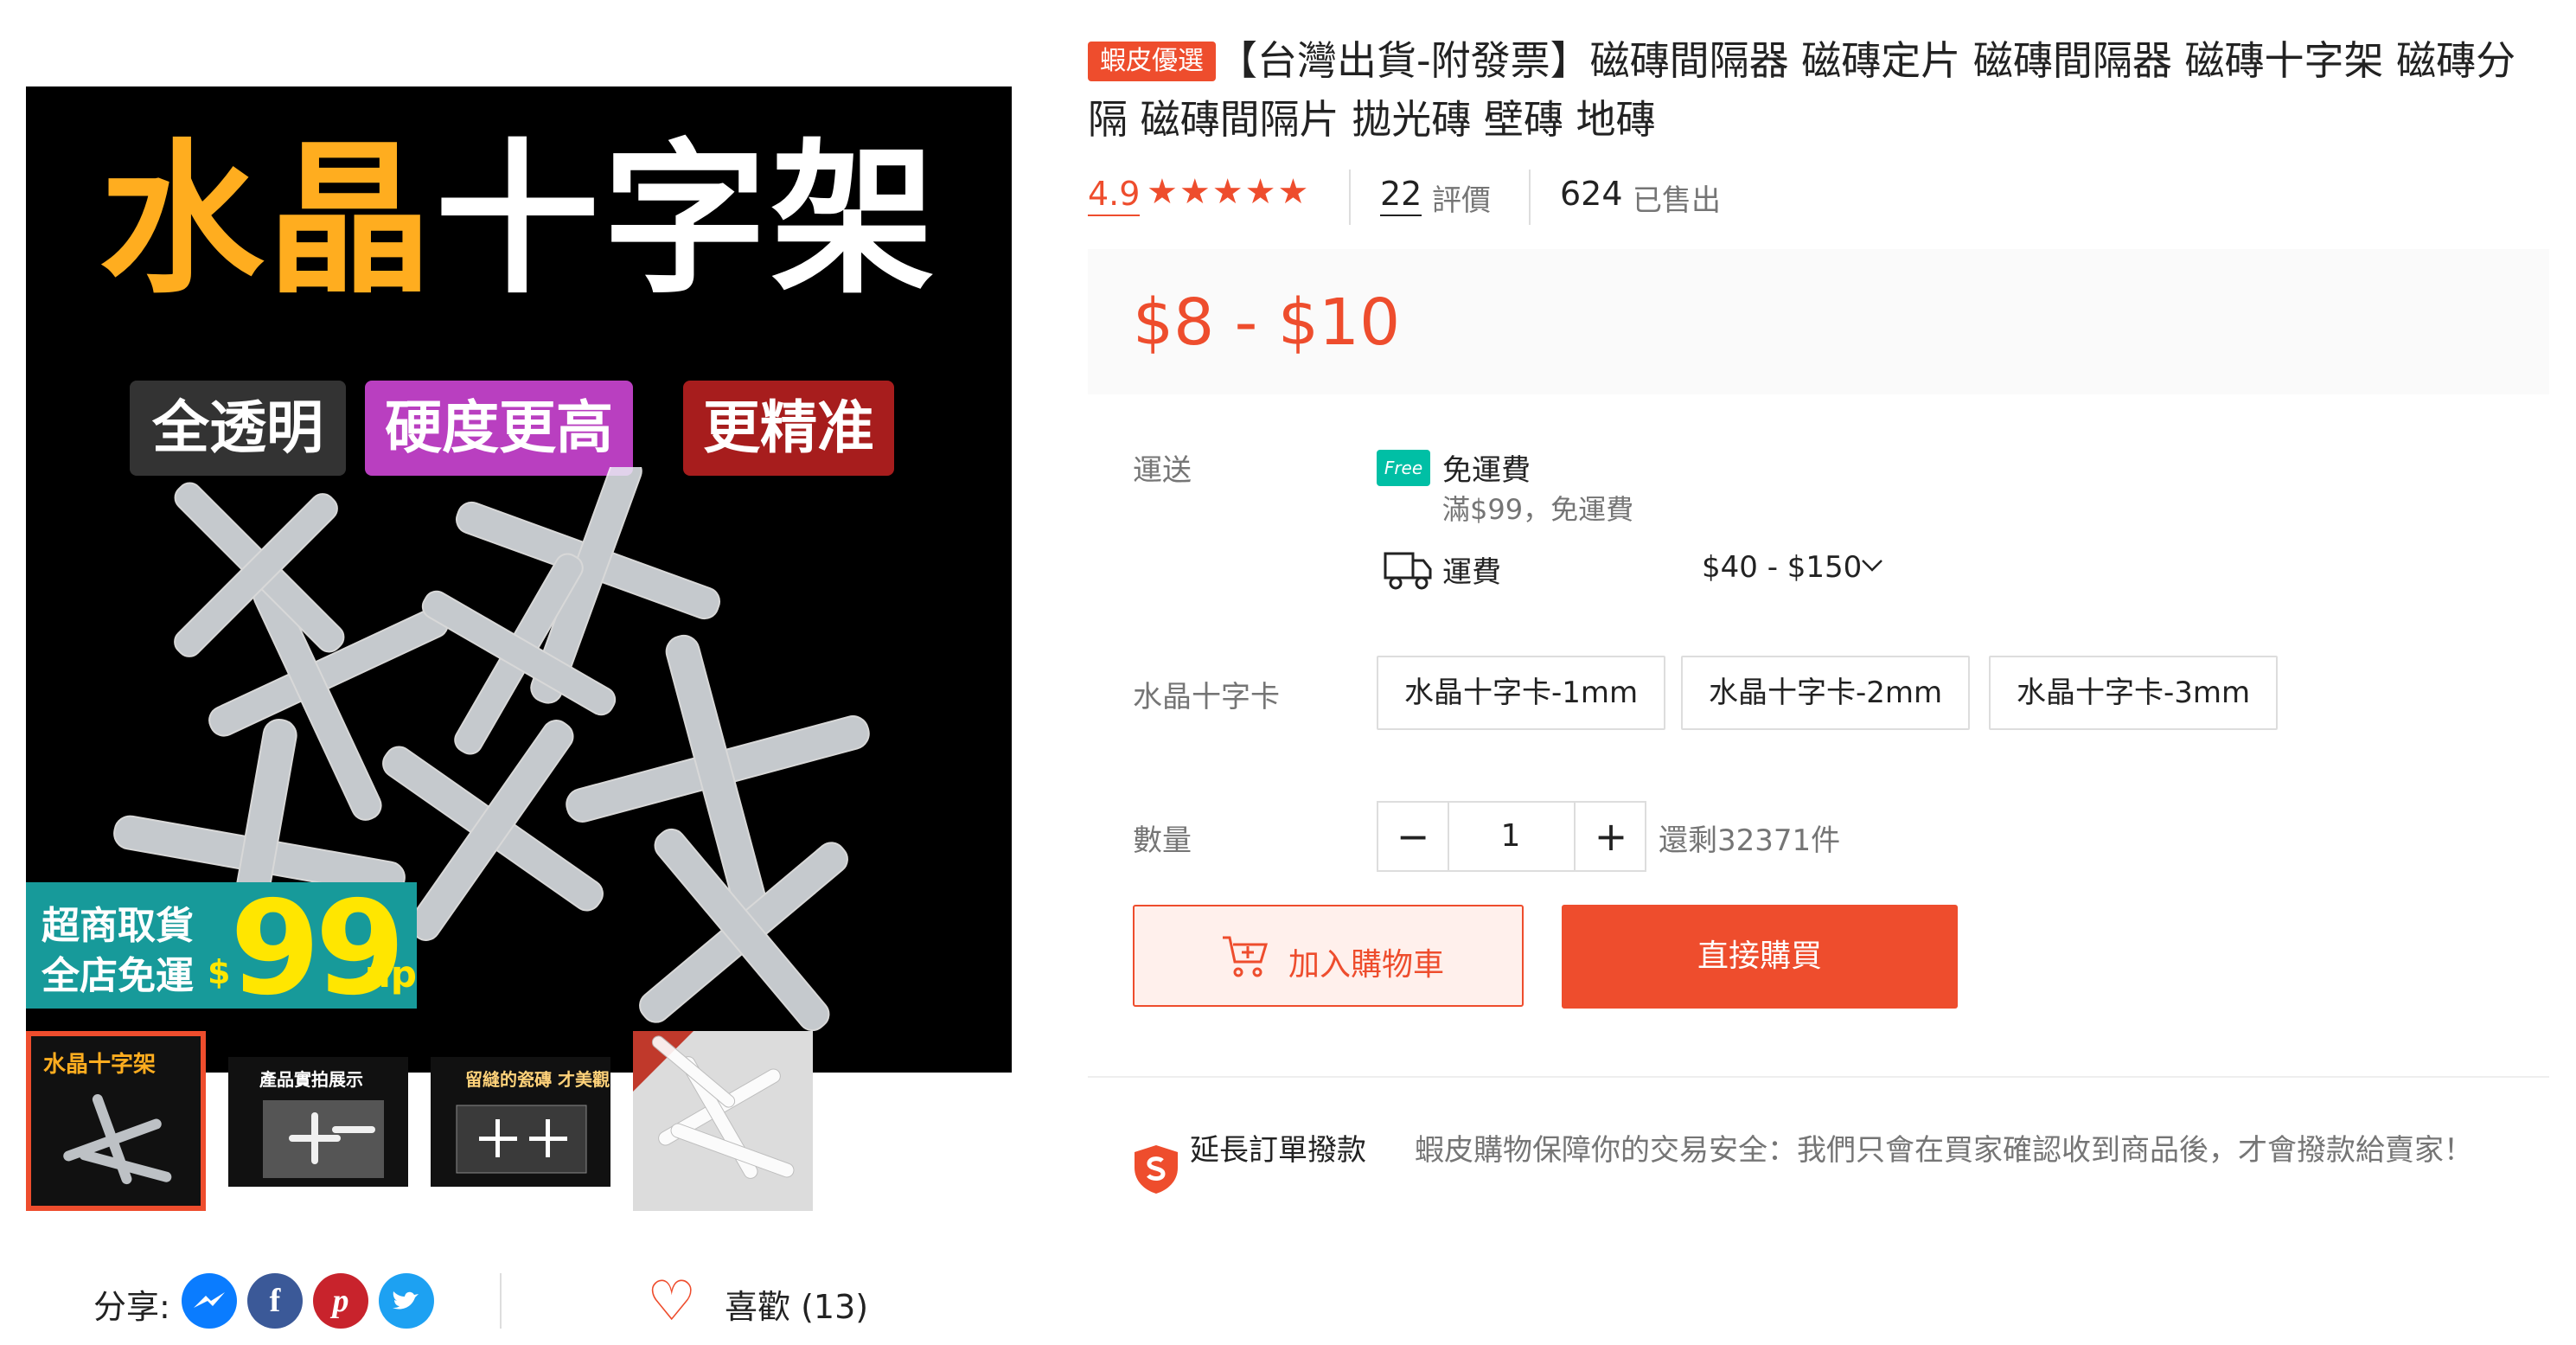 Image resolution: width=2576 pixels, height=1345 pixels. What do you see at coordinates (221, 946) in the screenshot?
I see `promo-banner: 超商取貨 全店免運 $ 99 up` at bounding box center [221, 946].